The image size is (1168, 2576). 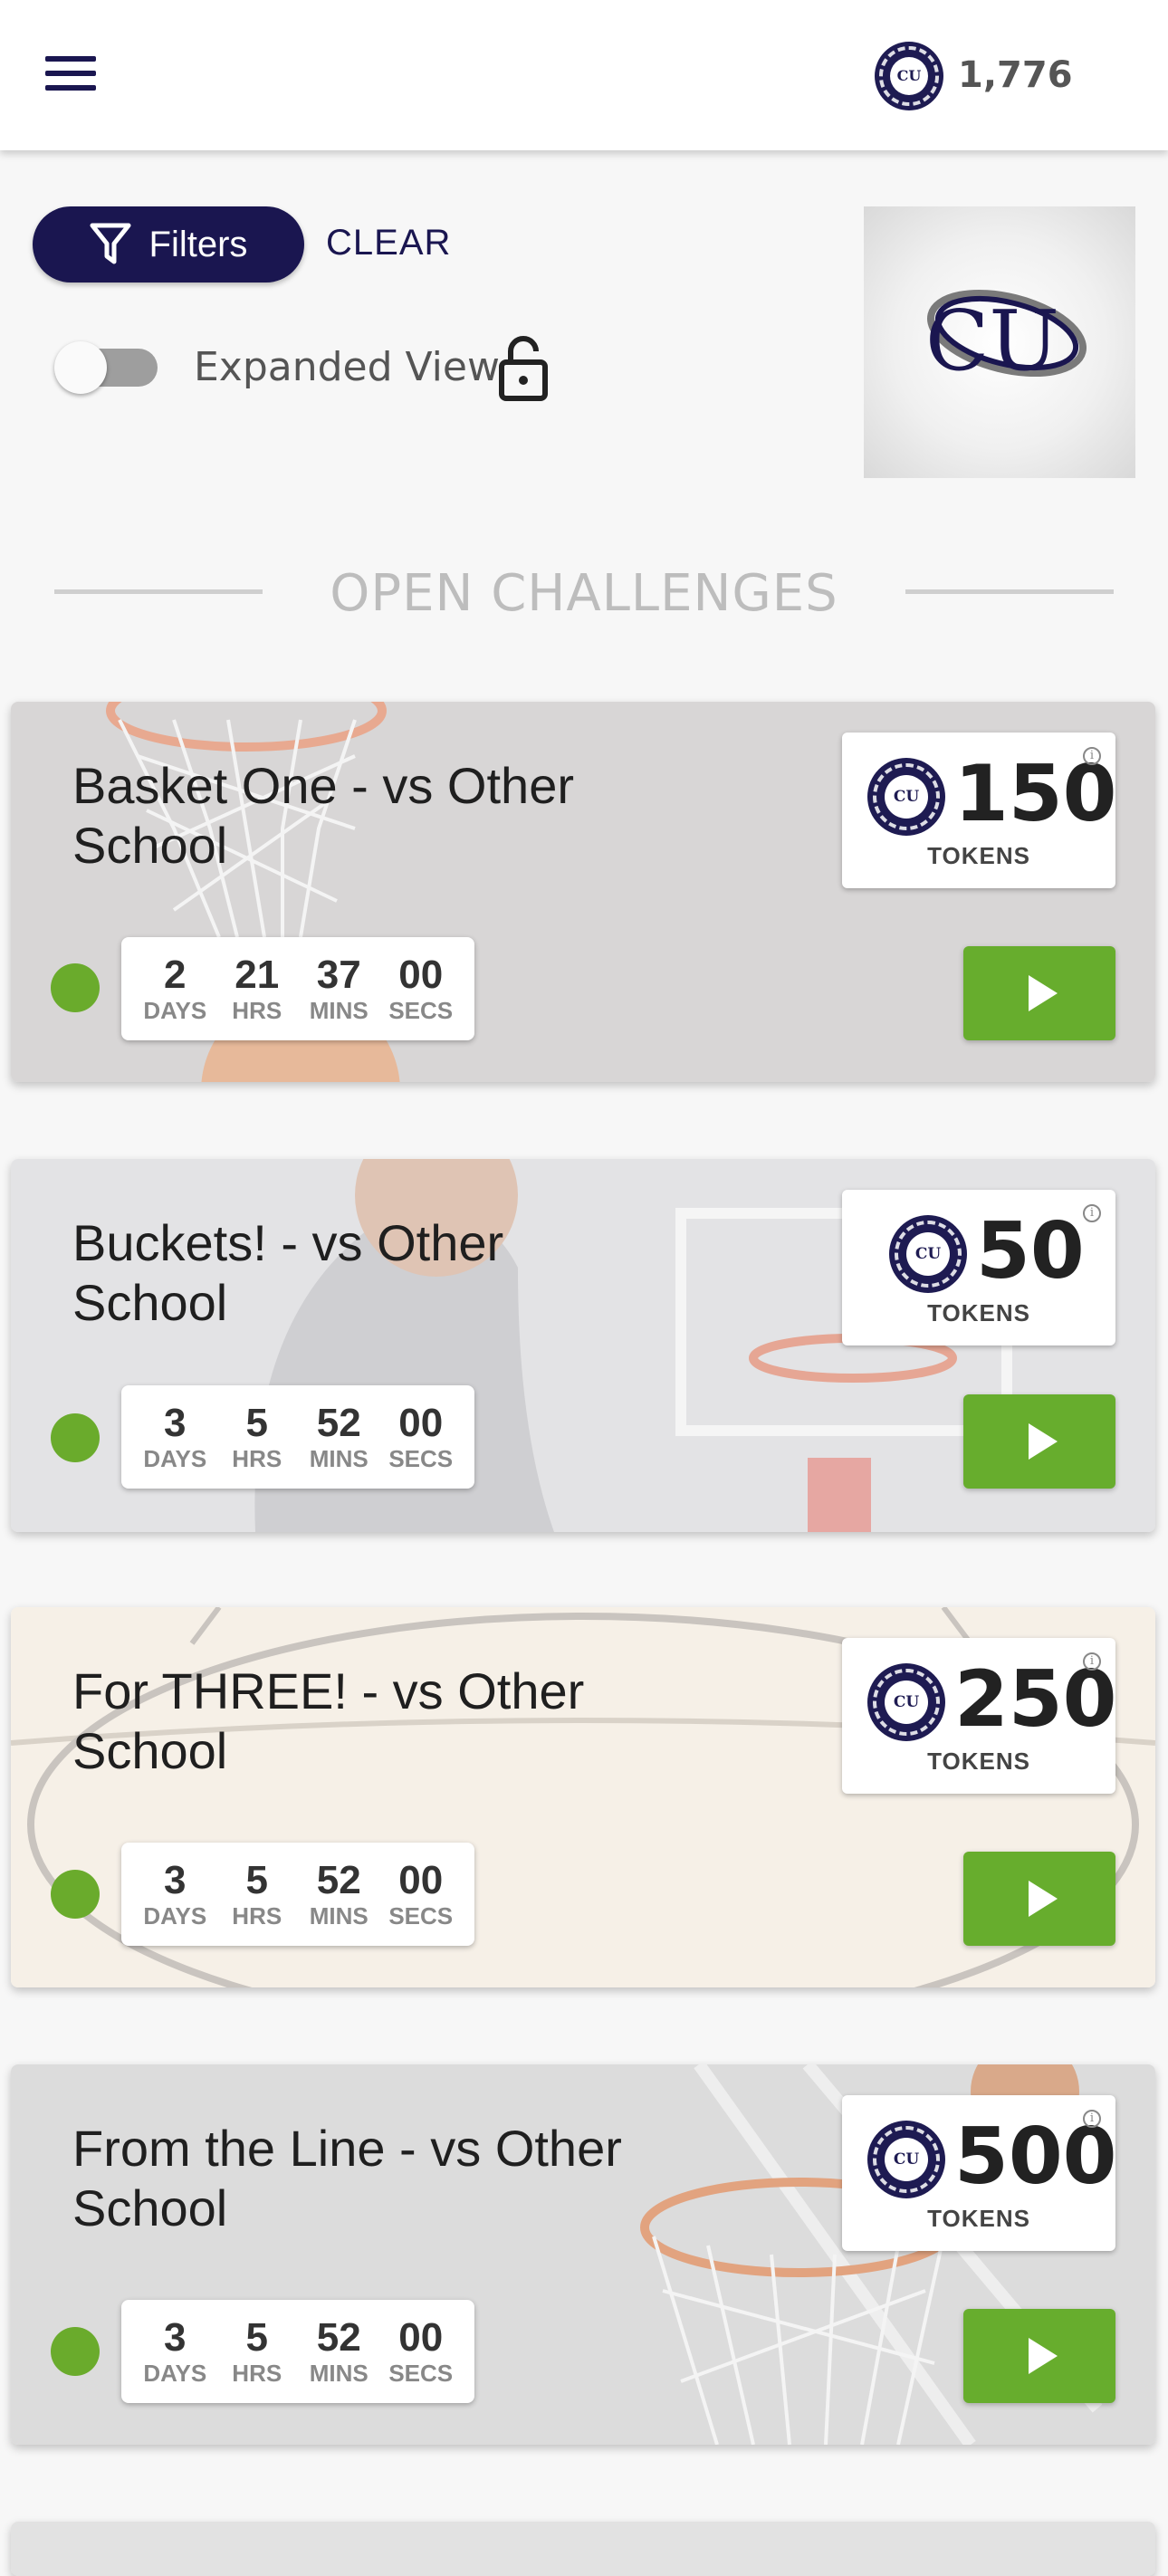 What do you see at coordinates (583, 2549) in the screenshot?
I see `challenge-card-partial` at bounding box center [583, 2549].